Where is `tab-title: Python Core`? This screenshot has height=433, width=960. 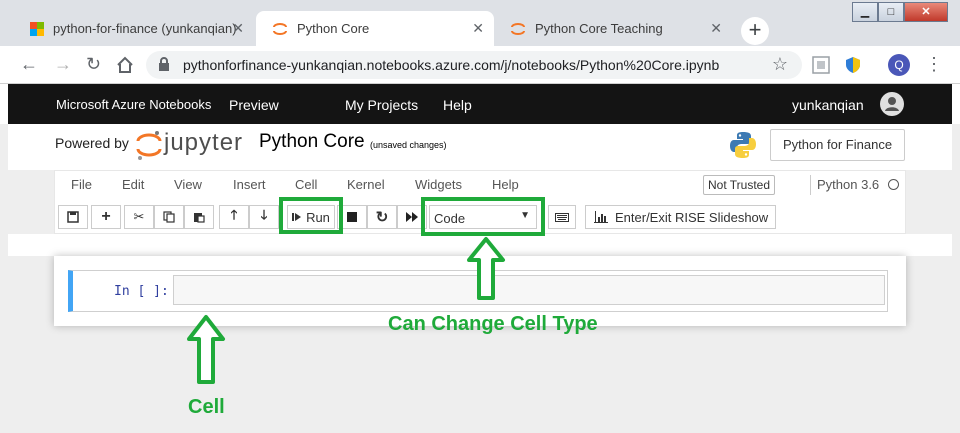 tab-title: Python Core is located at coordinates (333, 28).